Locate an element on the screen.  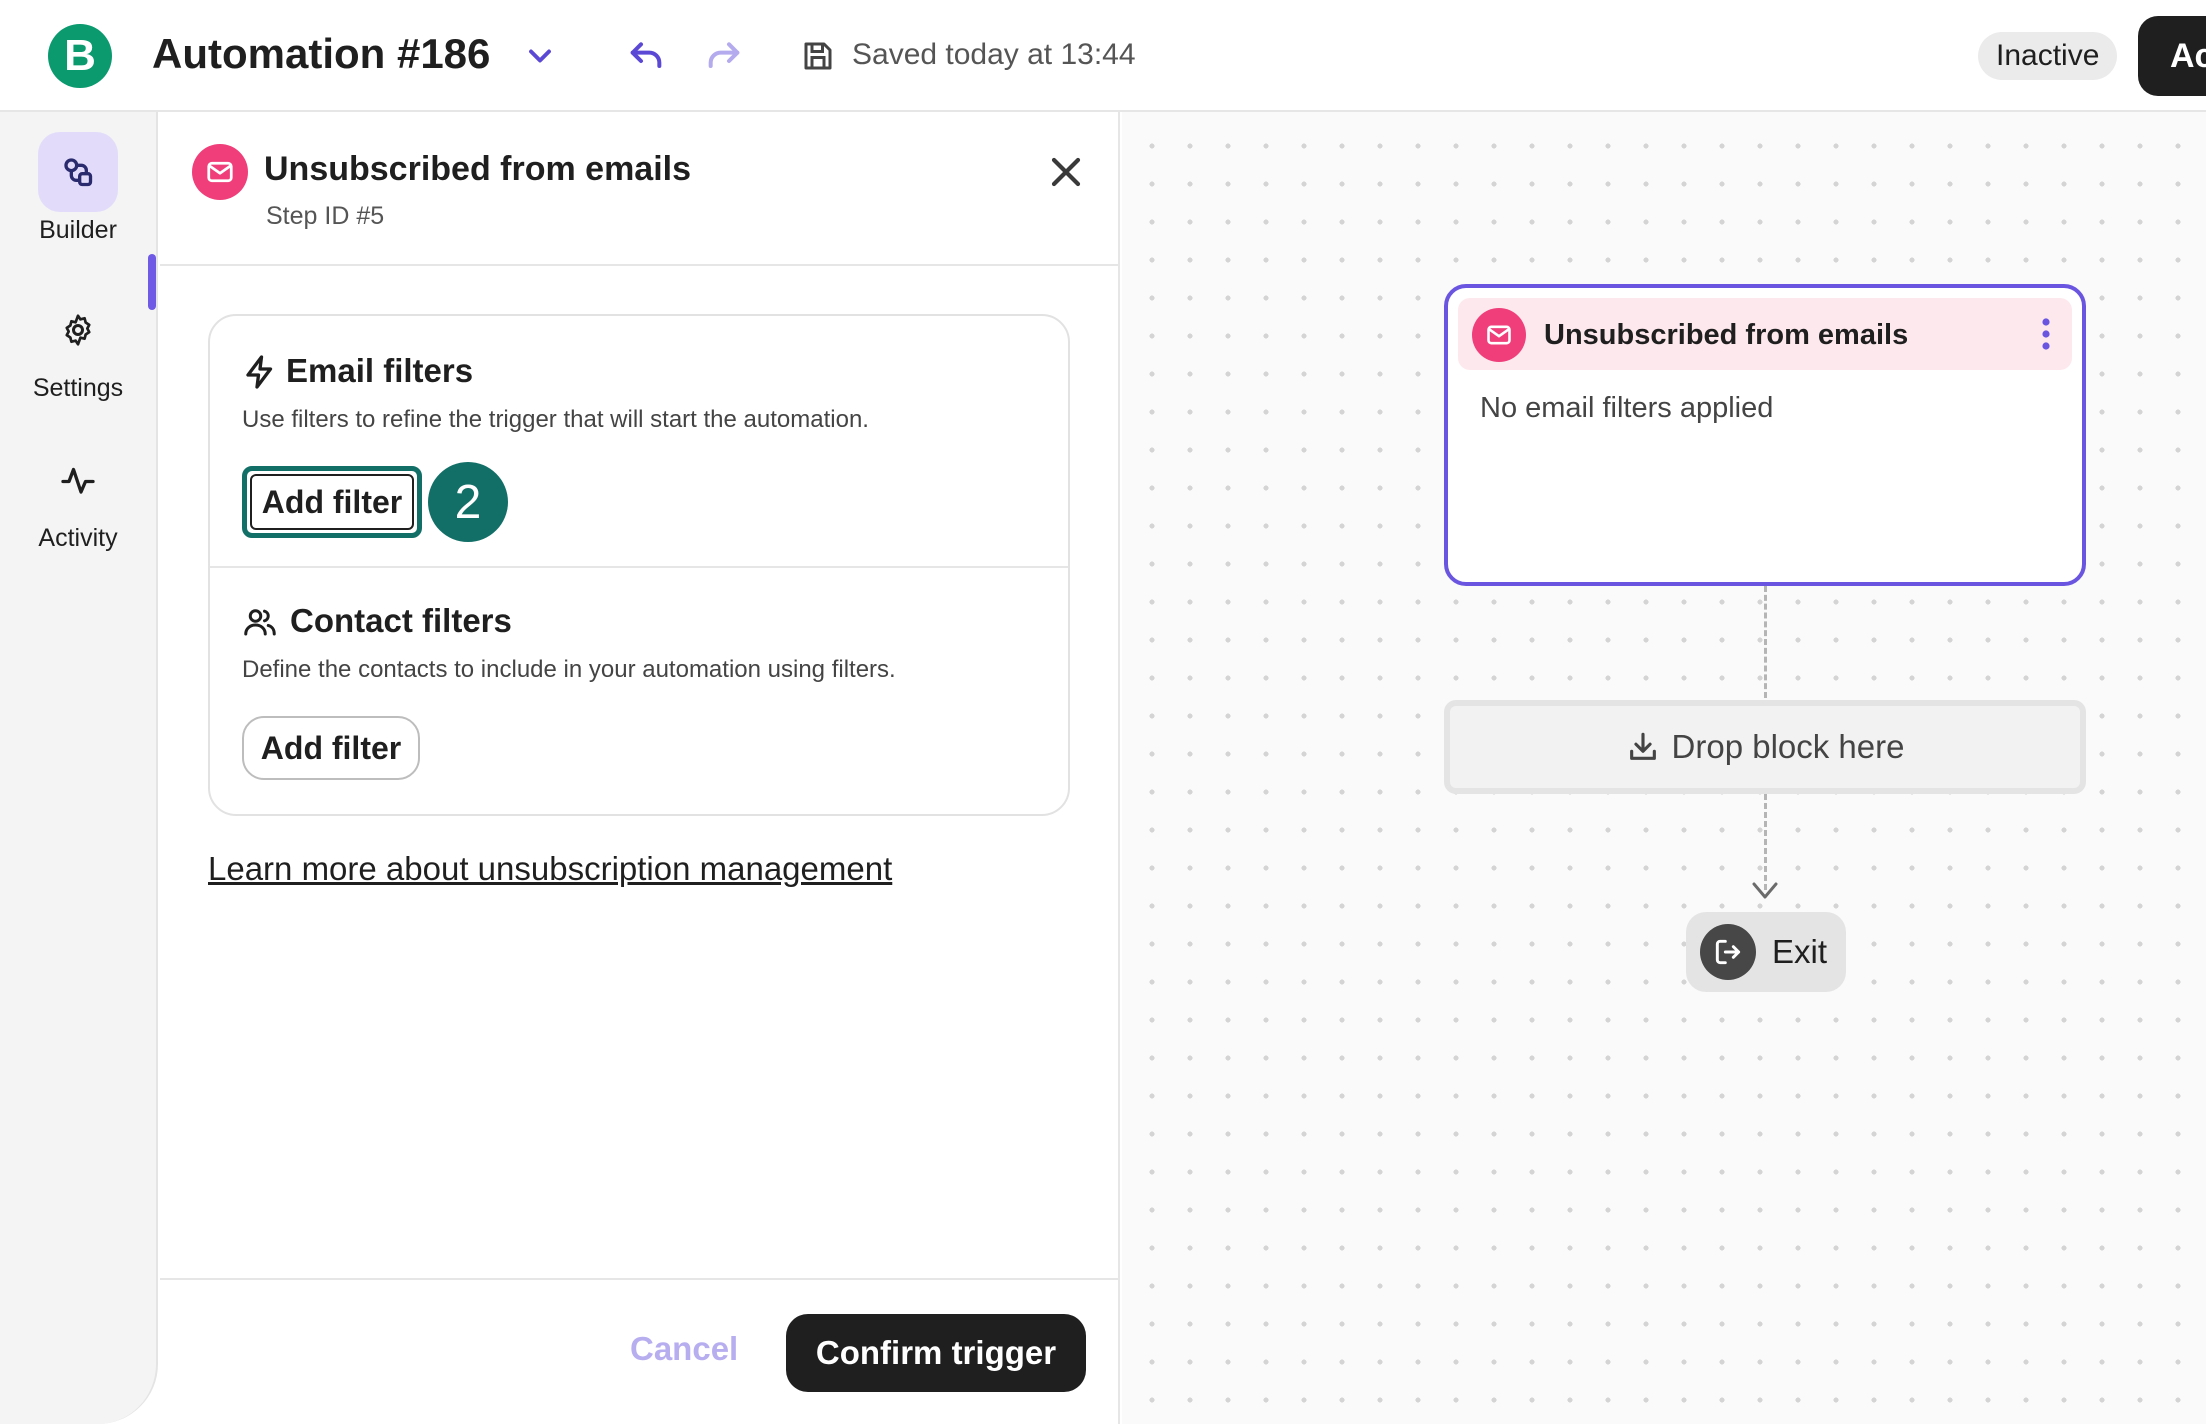
undo-icon is located at coordinates (646, 56).